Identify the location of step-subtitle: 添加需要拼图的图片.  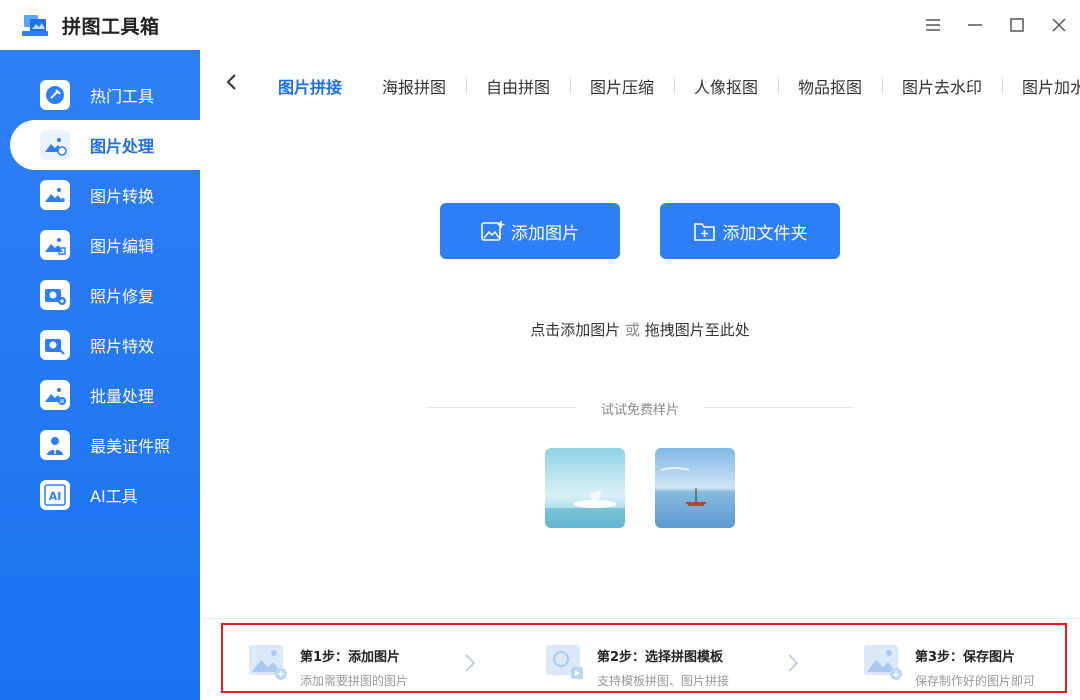
(354, 681).